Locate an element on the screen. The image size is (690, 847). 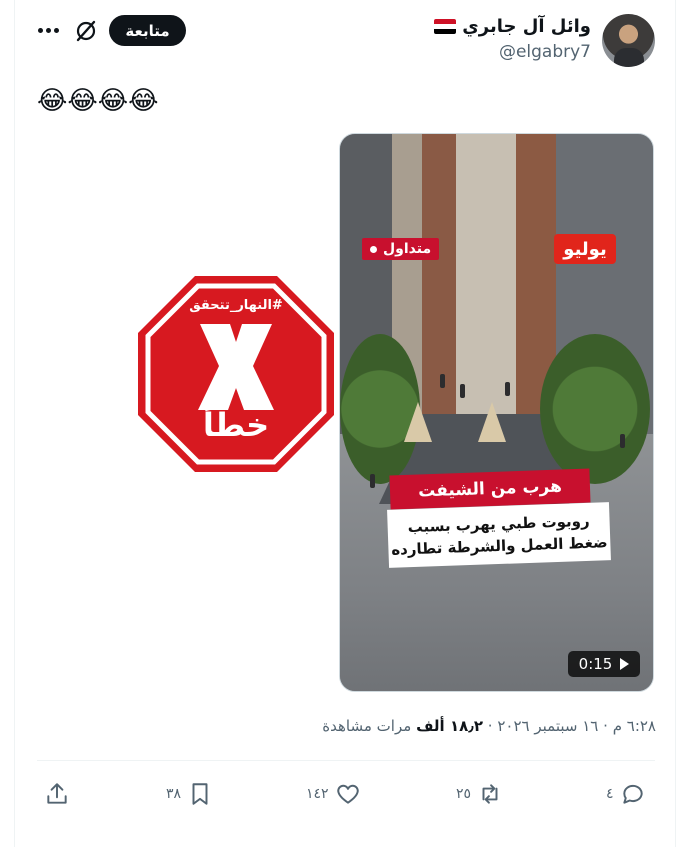
video-tree is located at coordinates (595, 409).